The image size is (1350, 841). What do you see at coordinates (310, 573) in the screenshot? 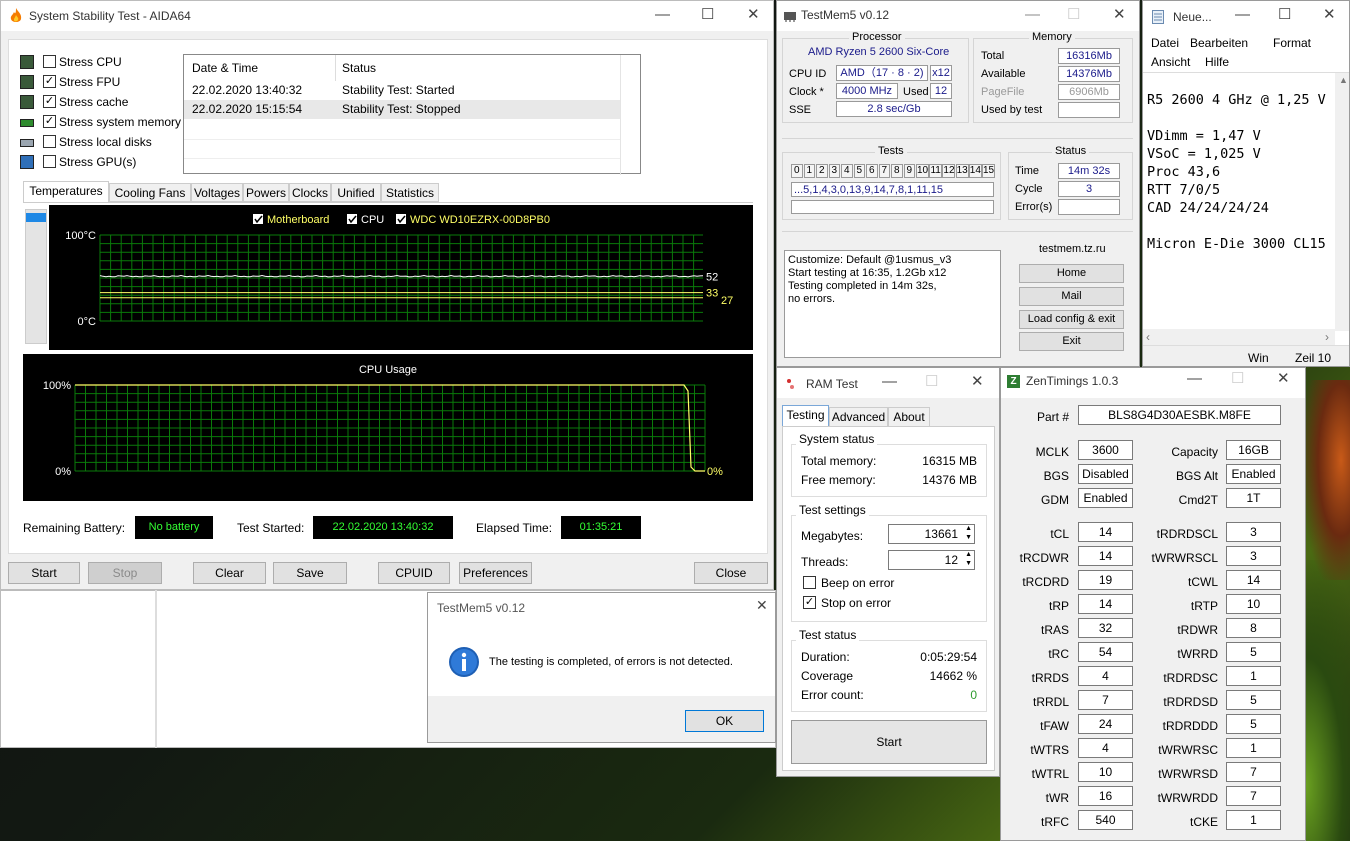
I see `save-button: Save` at bounding box center [310, 573].